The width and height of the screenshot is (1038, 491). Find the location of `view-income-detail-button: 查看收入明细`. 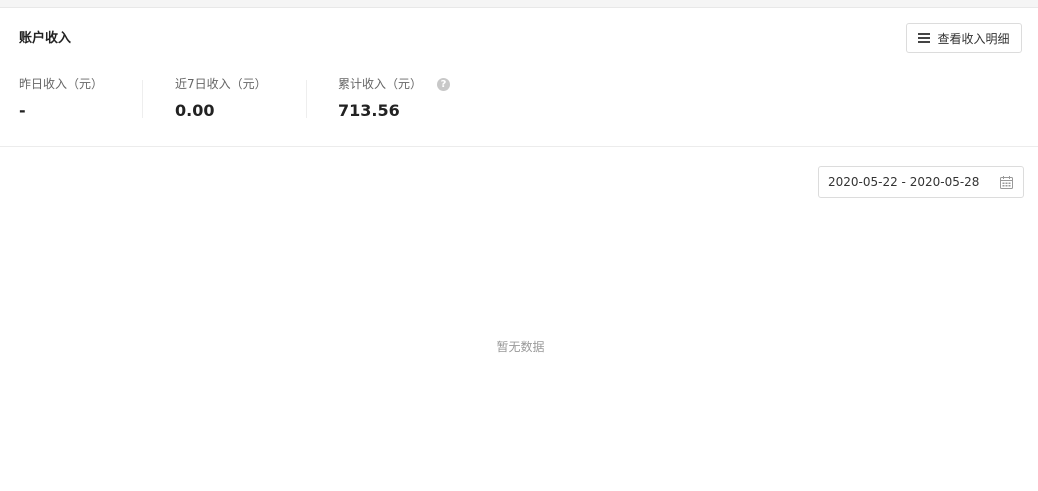

view-income-detail-button: 查看收入明细 is located at coordinates (964, 38).